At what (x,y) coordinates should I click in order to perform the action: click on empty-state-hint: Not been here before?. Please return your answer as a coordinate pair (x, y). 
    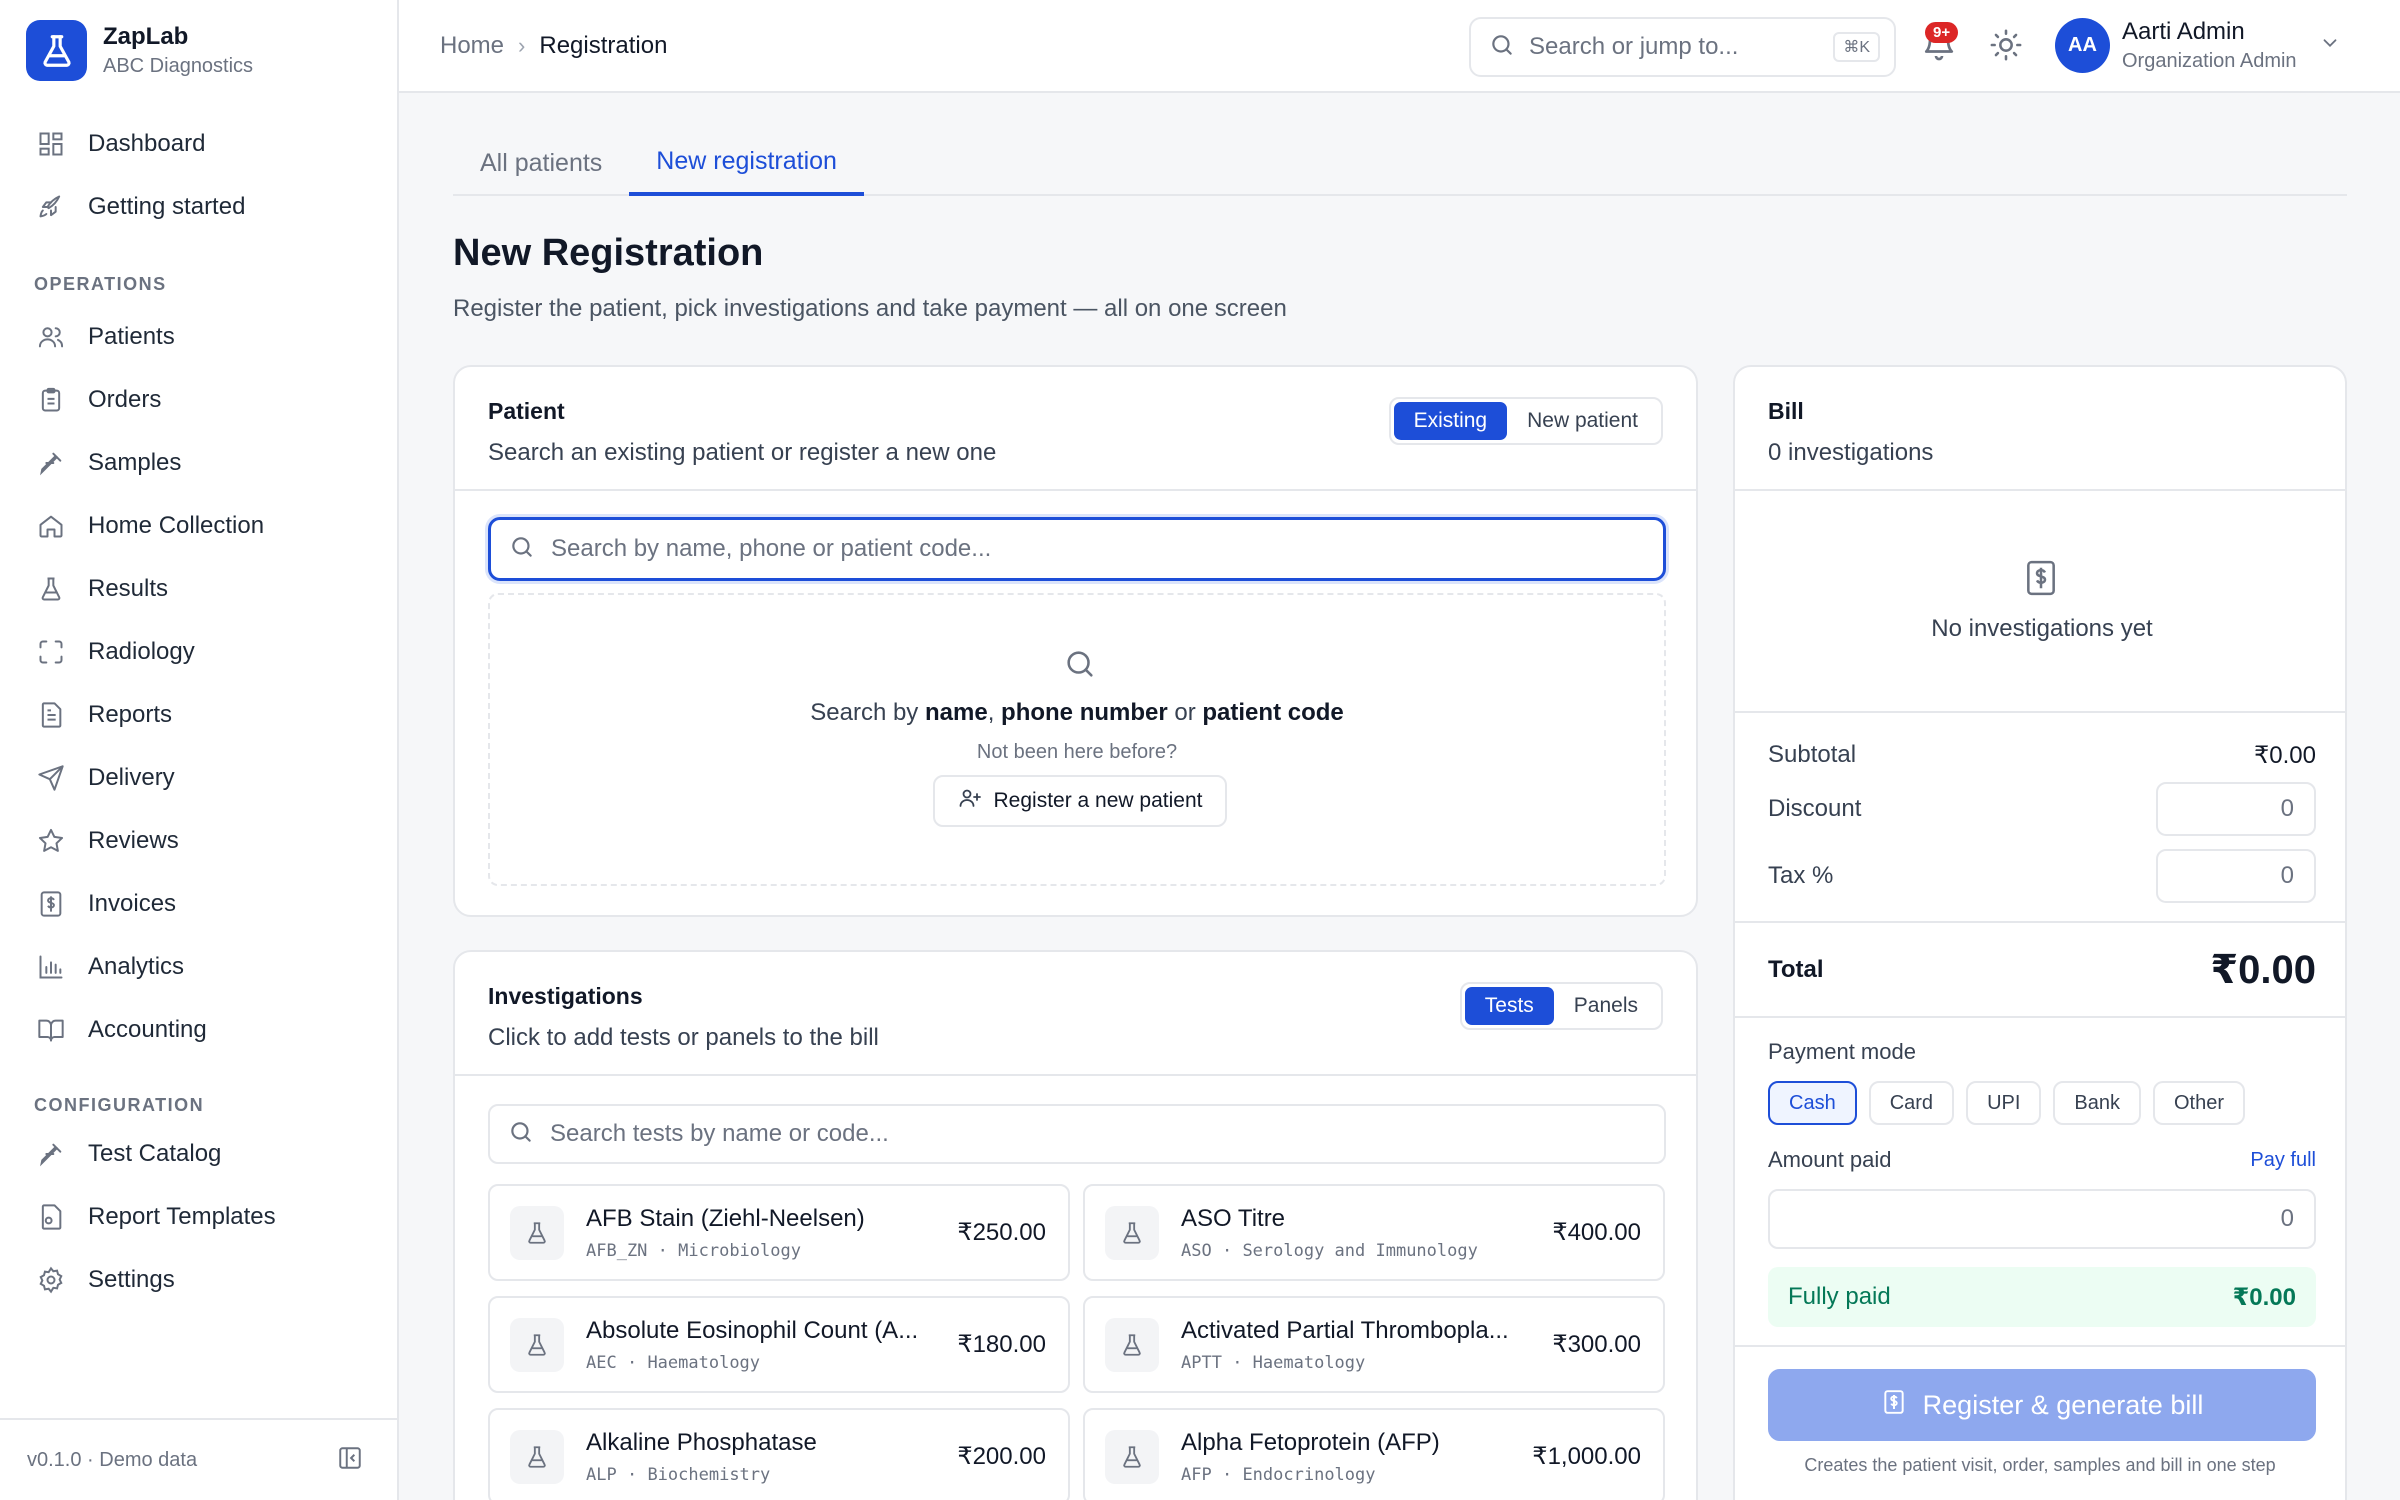
    Looking at the image, I should click on (1077, 752).